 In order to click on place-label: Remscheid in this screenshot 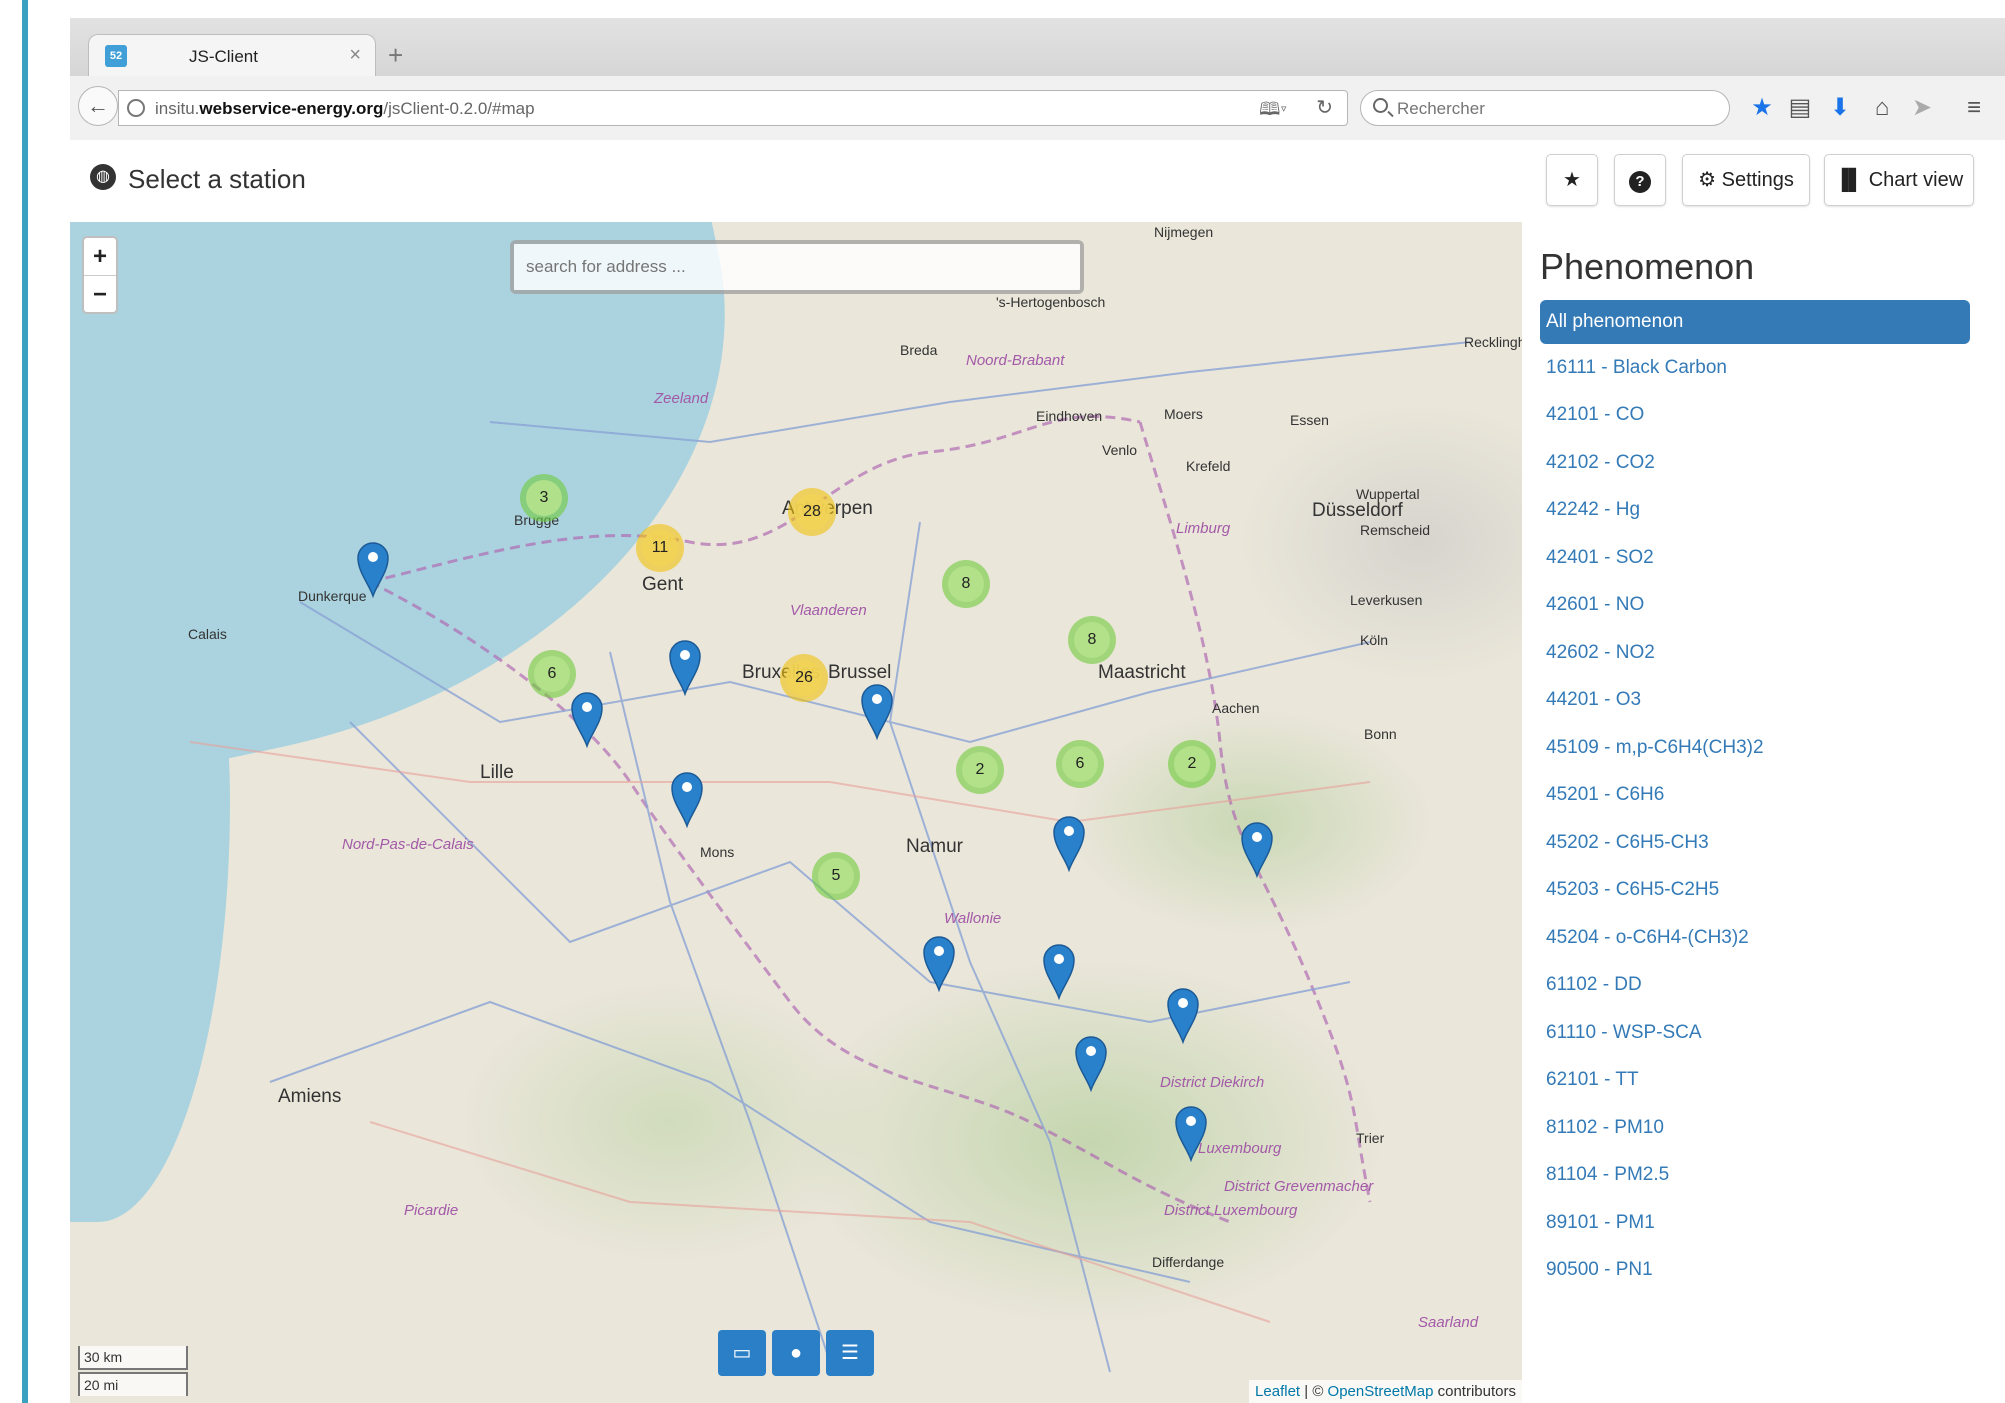, I will do `click(1395, 530)`.